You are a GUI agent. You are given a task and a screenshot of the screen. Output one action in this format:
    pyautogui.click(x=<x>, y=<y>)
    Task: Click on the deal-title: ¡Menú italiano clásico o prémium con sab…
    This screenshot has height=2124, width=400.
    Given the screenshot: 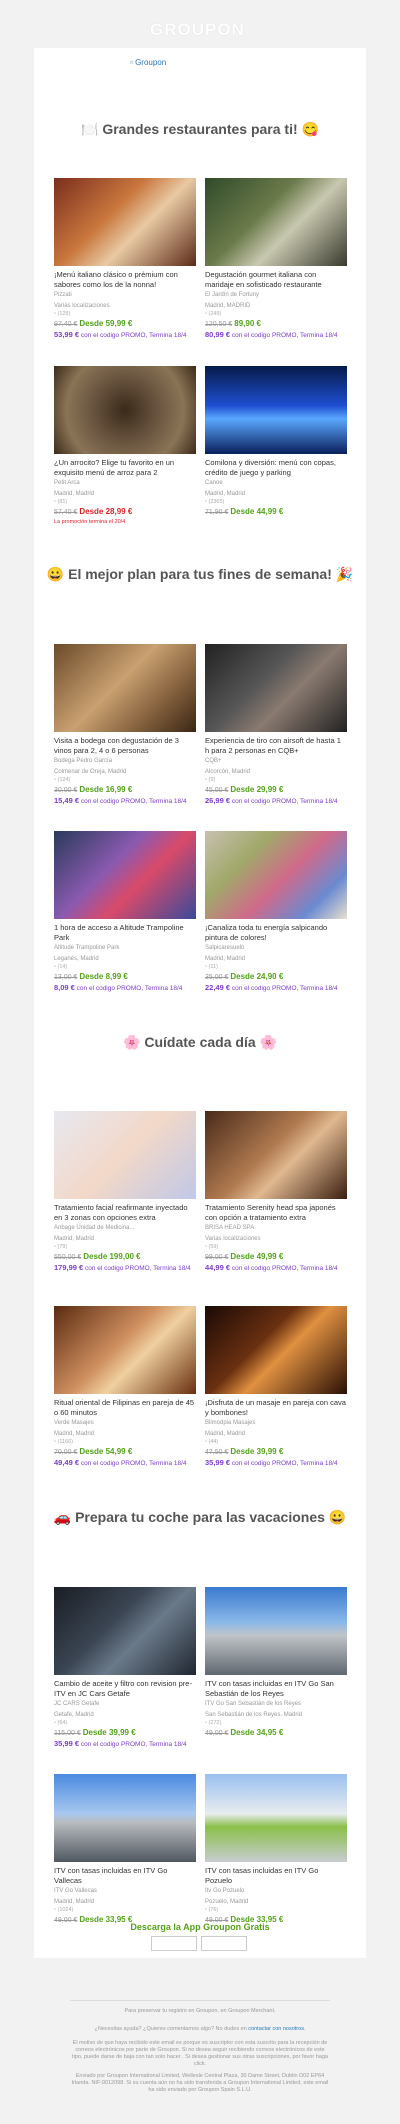 What is the action you would take?
    pyautogui.click(x=125, y=279)
    